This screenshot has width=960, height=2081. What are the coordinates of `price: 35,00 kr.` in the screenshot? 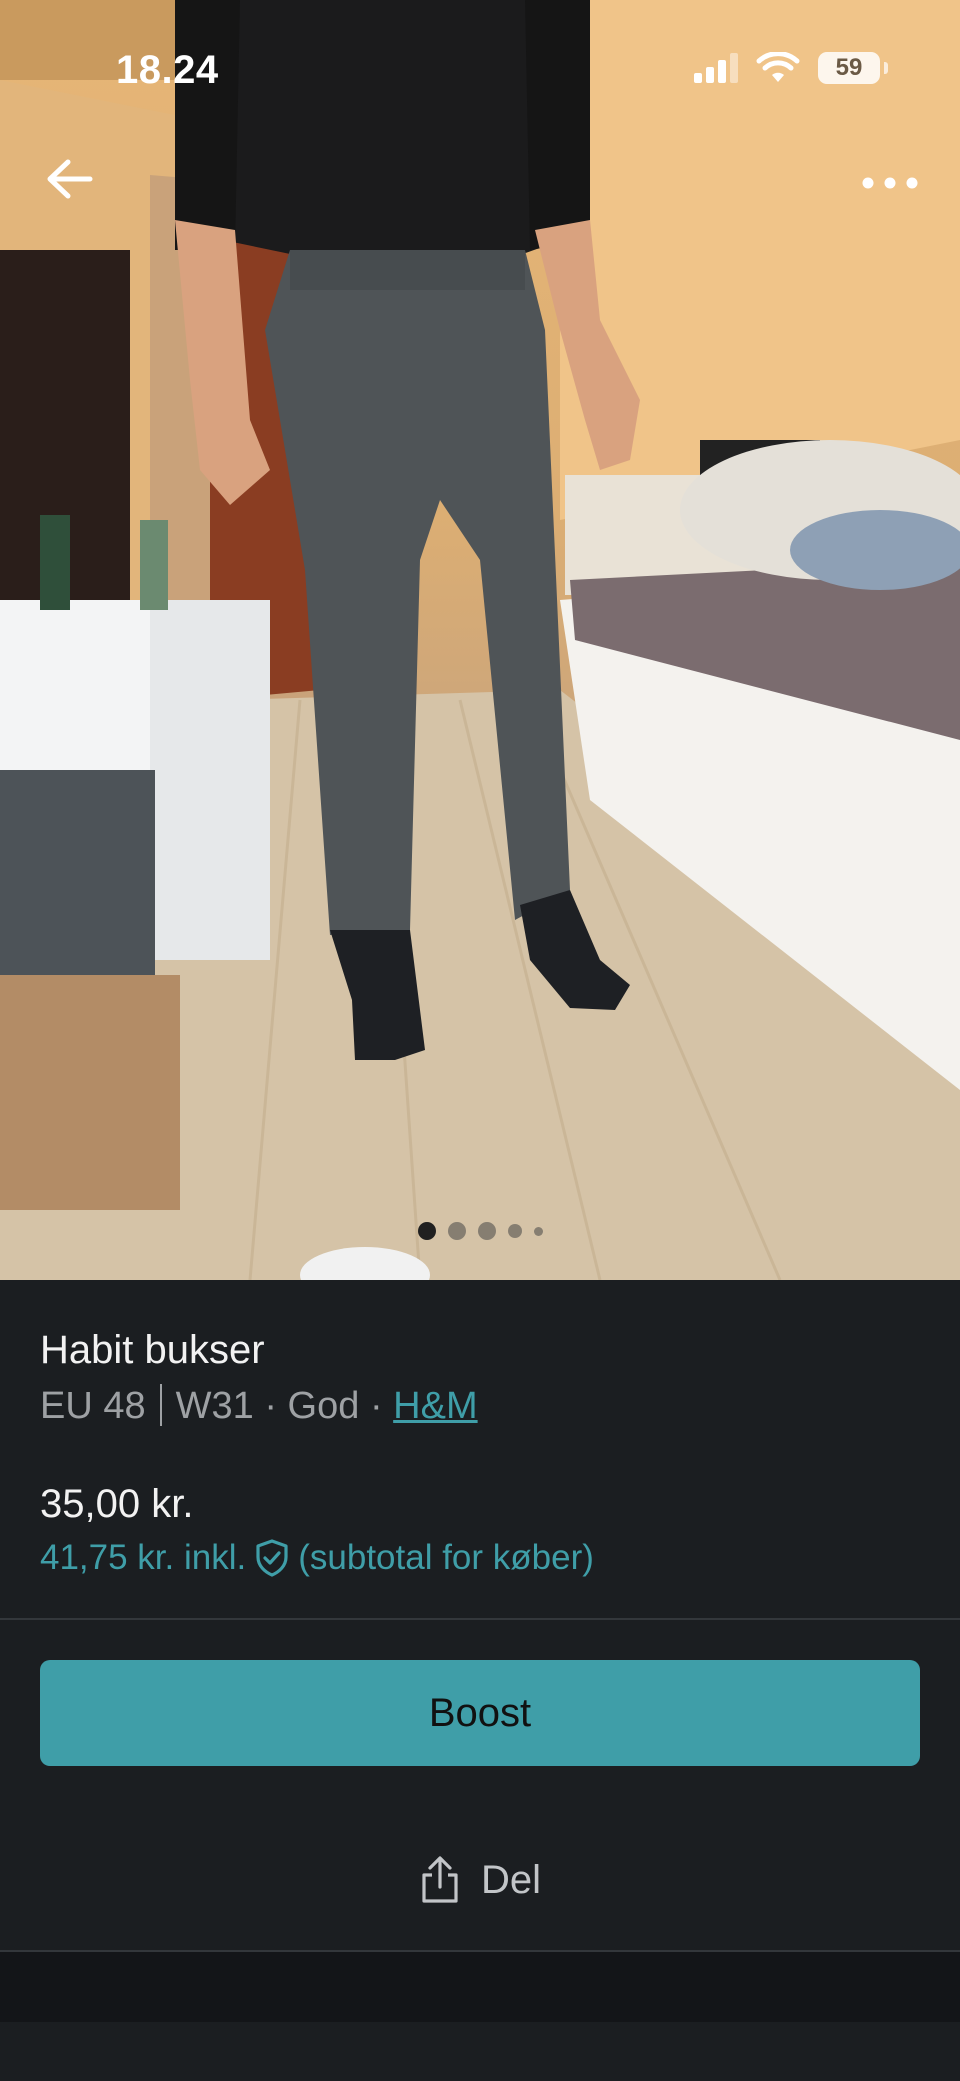 It's located at (117, 1504).